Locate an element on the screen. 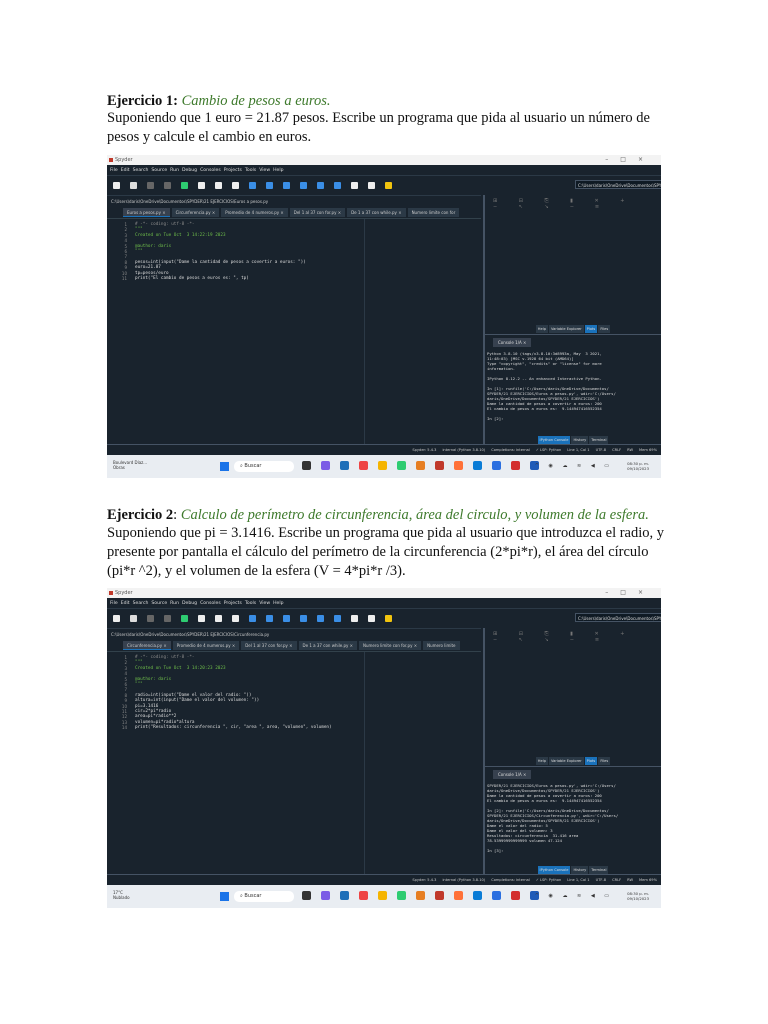 The height and width of the screenshot is (1024, 768). editor-tab: Numero limite is located at coordinates (441, 645).